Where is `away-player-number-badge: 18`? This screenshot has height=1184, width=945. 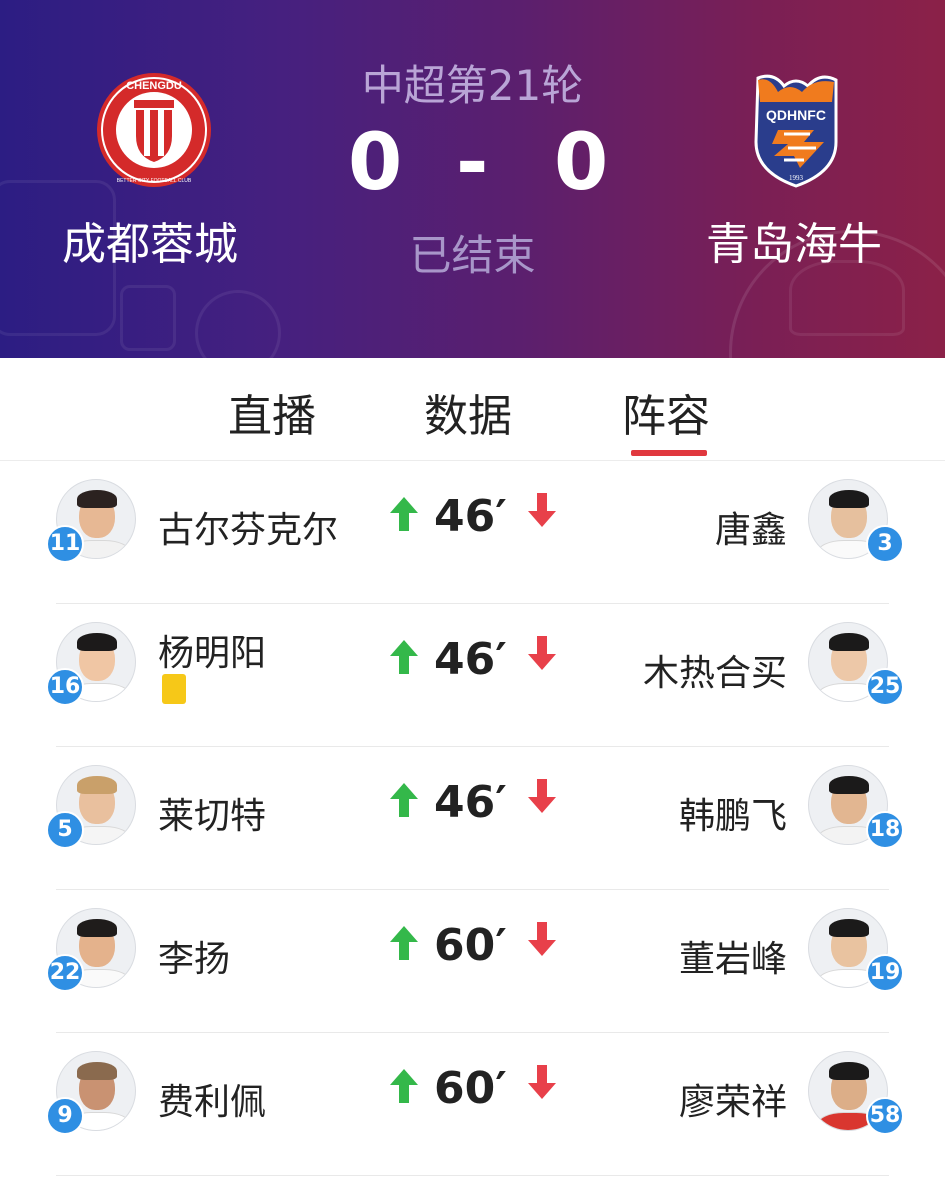
away-player-number-badge: 18 is located at coordinates (885, 830).